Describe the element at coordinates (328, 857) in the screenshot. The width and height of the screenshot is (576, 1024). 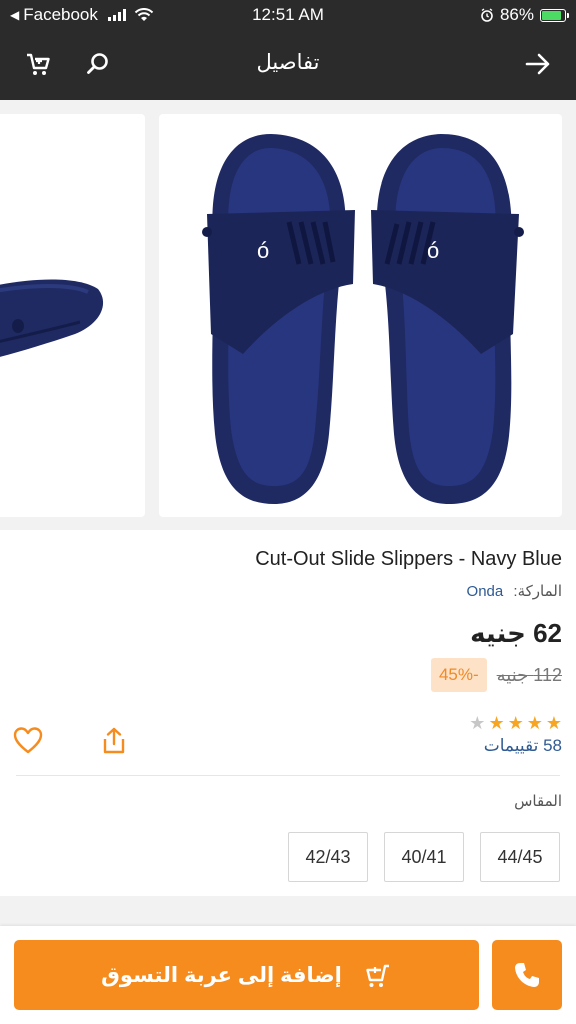
I see `size-option-42-43: 42/43` at that location.